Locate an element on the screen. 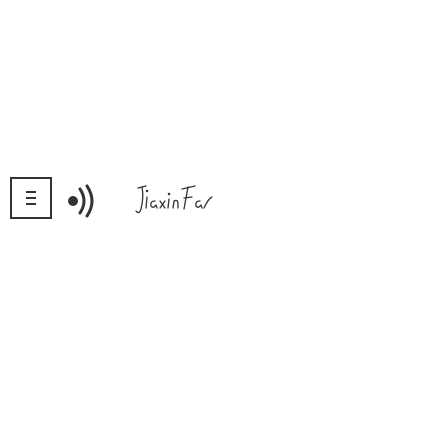 Image resolution: width=448 pixels, height=448 pixels. signature-logo-image is located at coordinates (174, 199).